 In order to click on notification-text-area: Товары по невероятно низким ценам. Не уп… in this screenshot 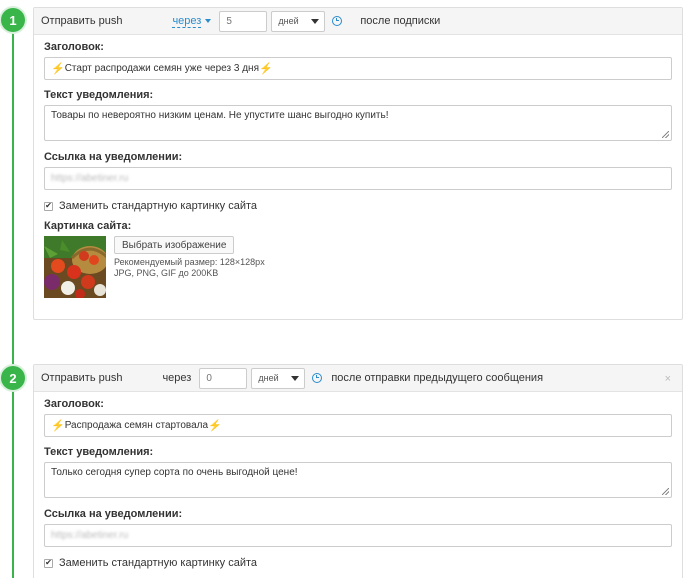, I will do `click(358, 123)`.